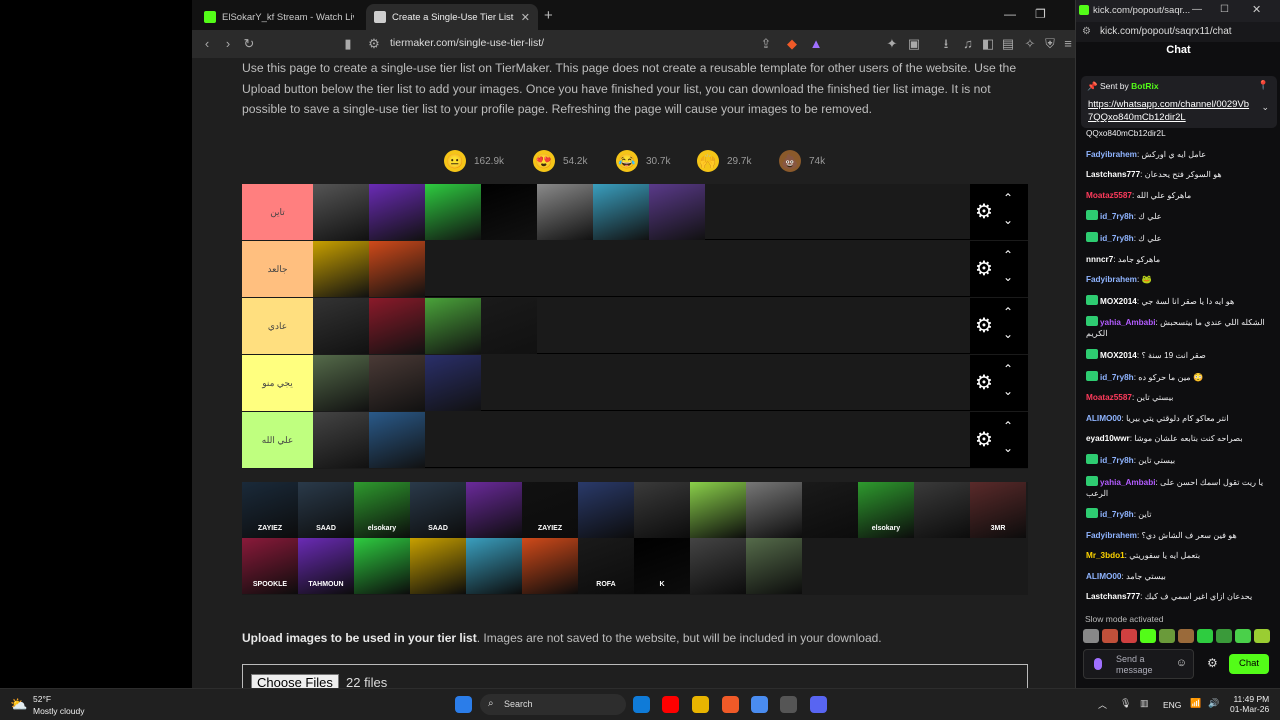 The height and width of the screenshot is (720, 1280). What do you see at coordinates (270, 566) in the screenshot?
I see `pool-image: SPOOKLE` at bounding box center [270, 566].